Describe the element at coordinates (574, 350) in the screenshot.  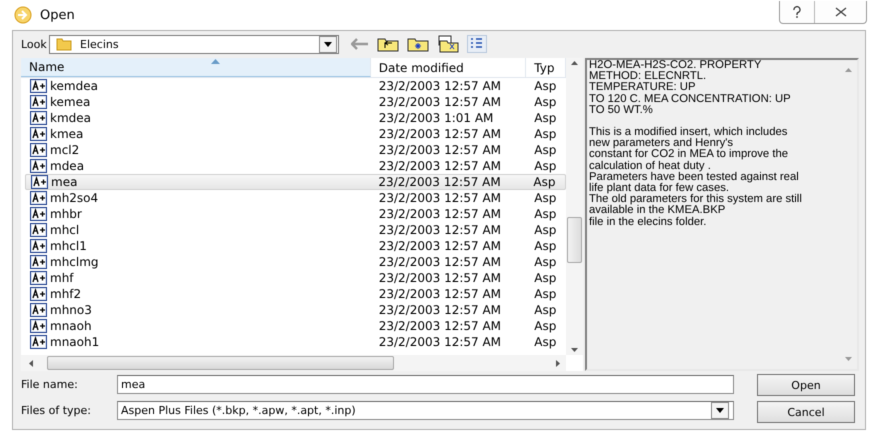
I see `scroll-down-arrow-icon` at that location.